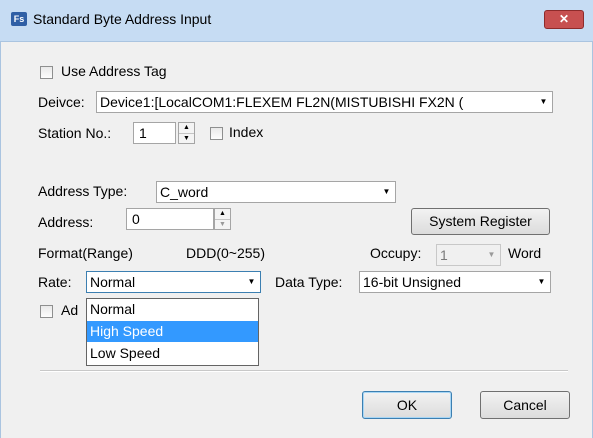 The height and width of the screenshot is (438, 593). I want to click on index-checkbox, so click(216, 133).